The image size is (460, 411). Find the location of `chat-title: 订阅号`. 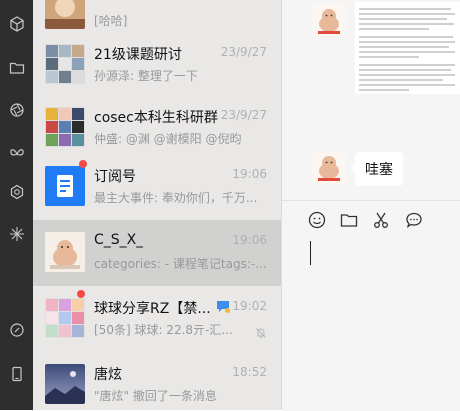

chat-title: 订阅号 is located at coordinates (115, 177).